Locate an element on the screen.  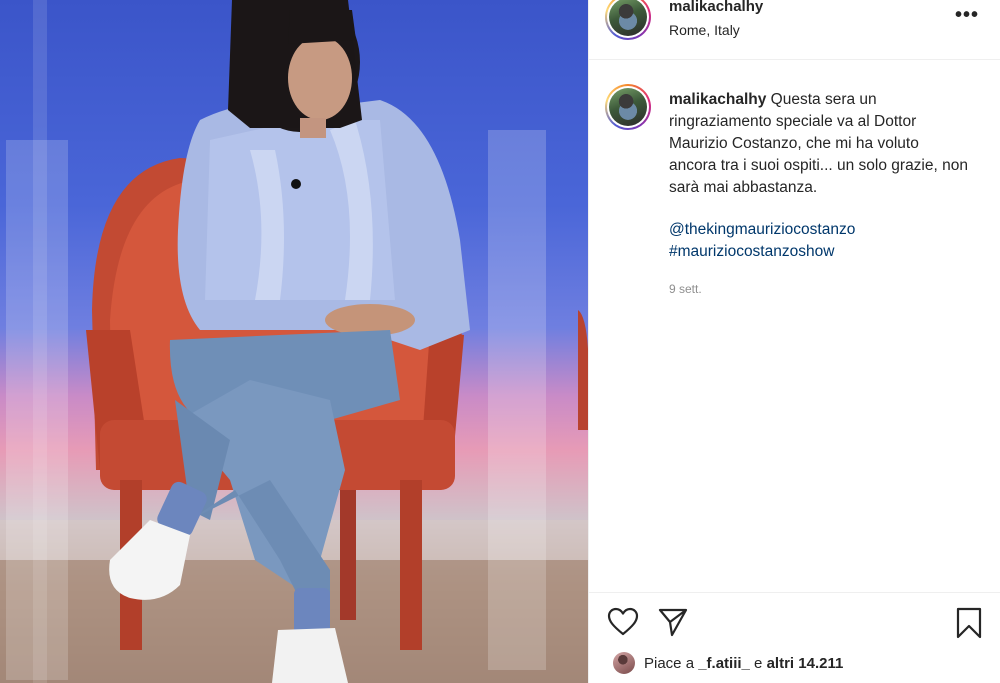
story-ring is located at coordinates (628, 20).